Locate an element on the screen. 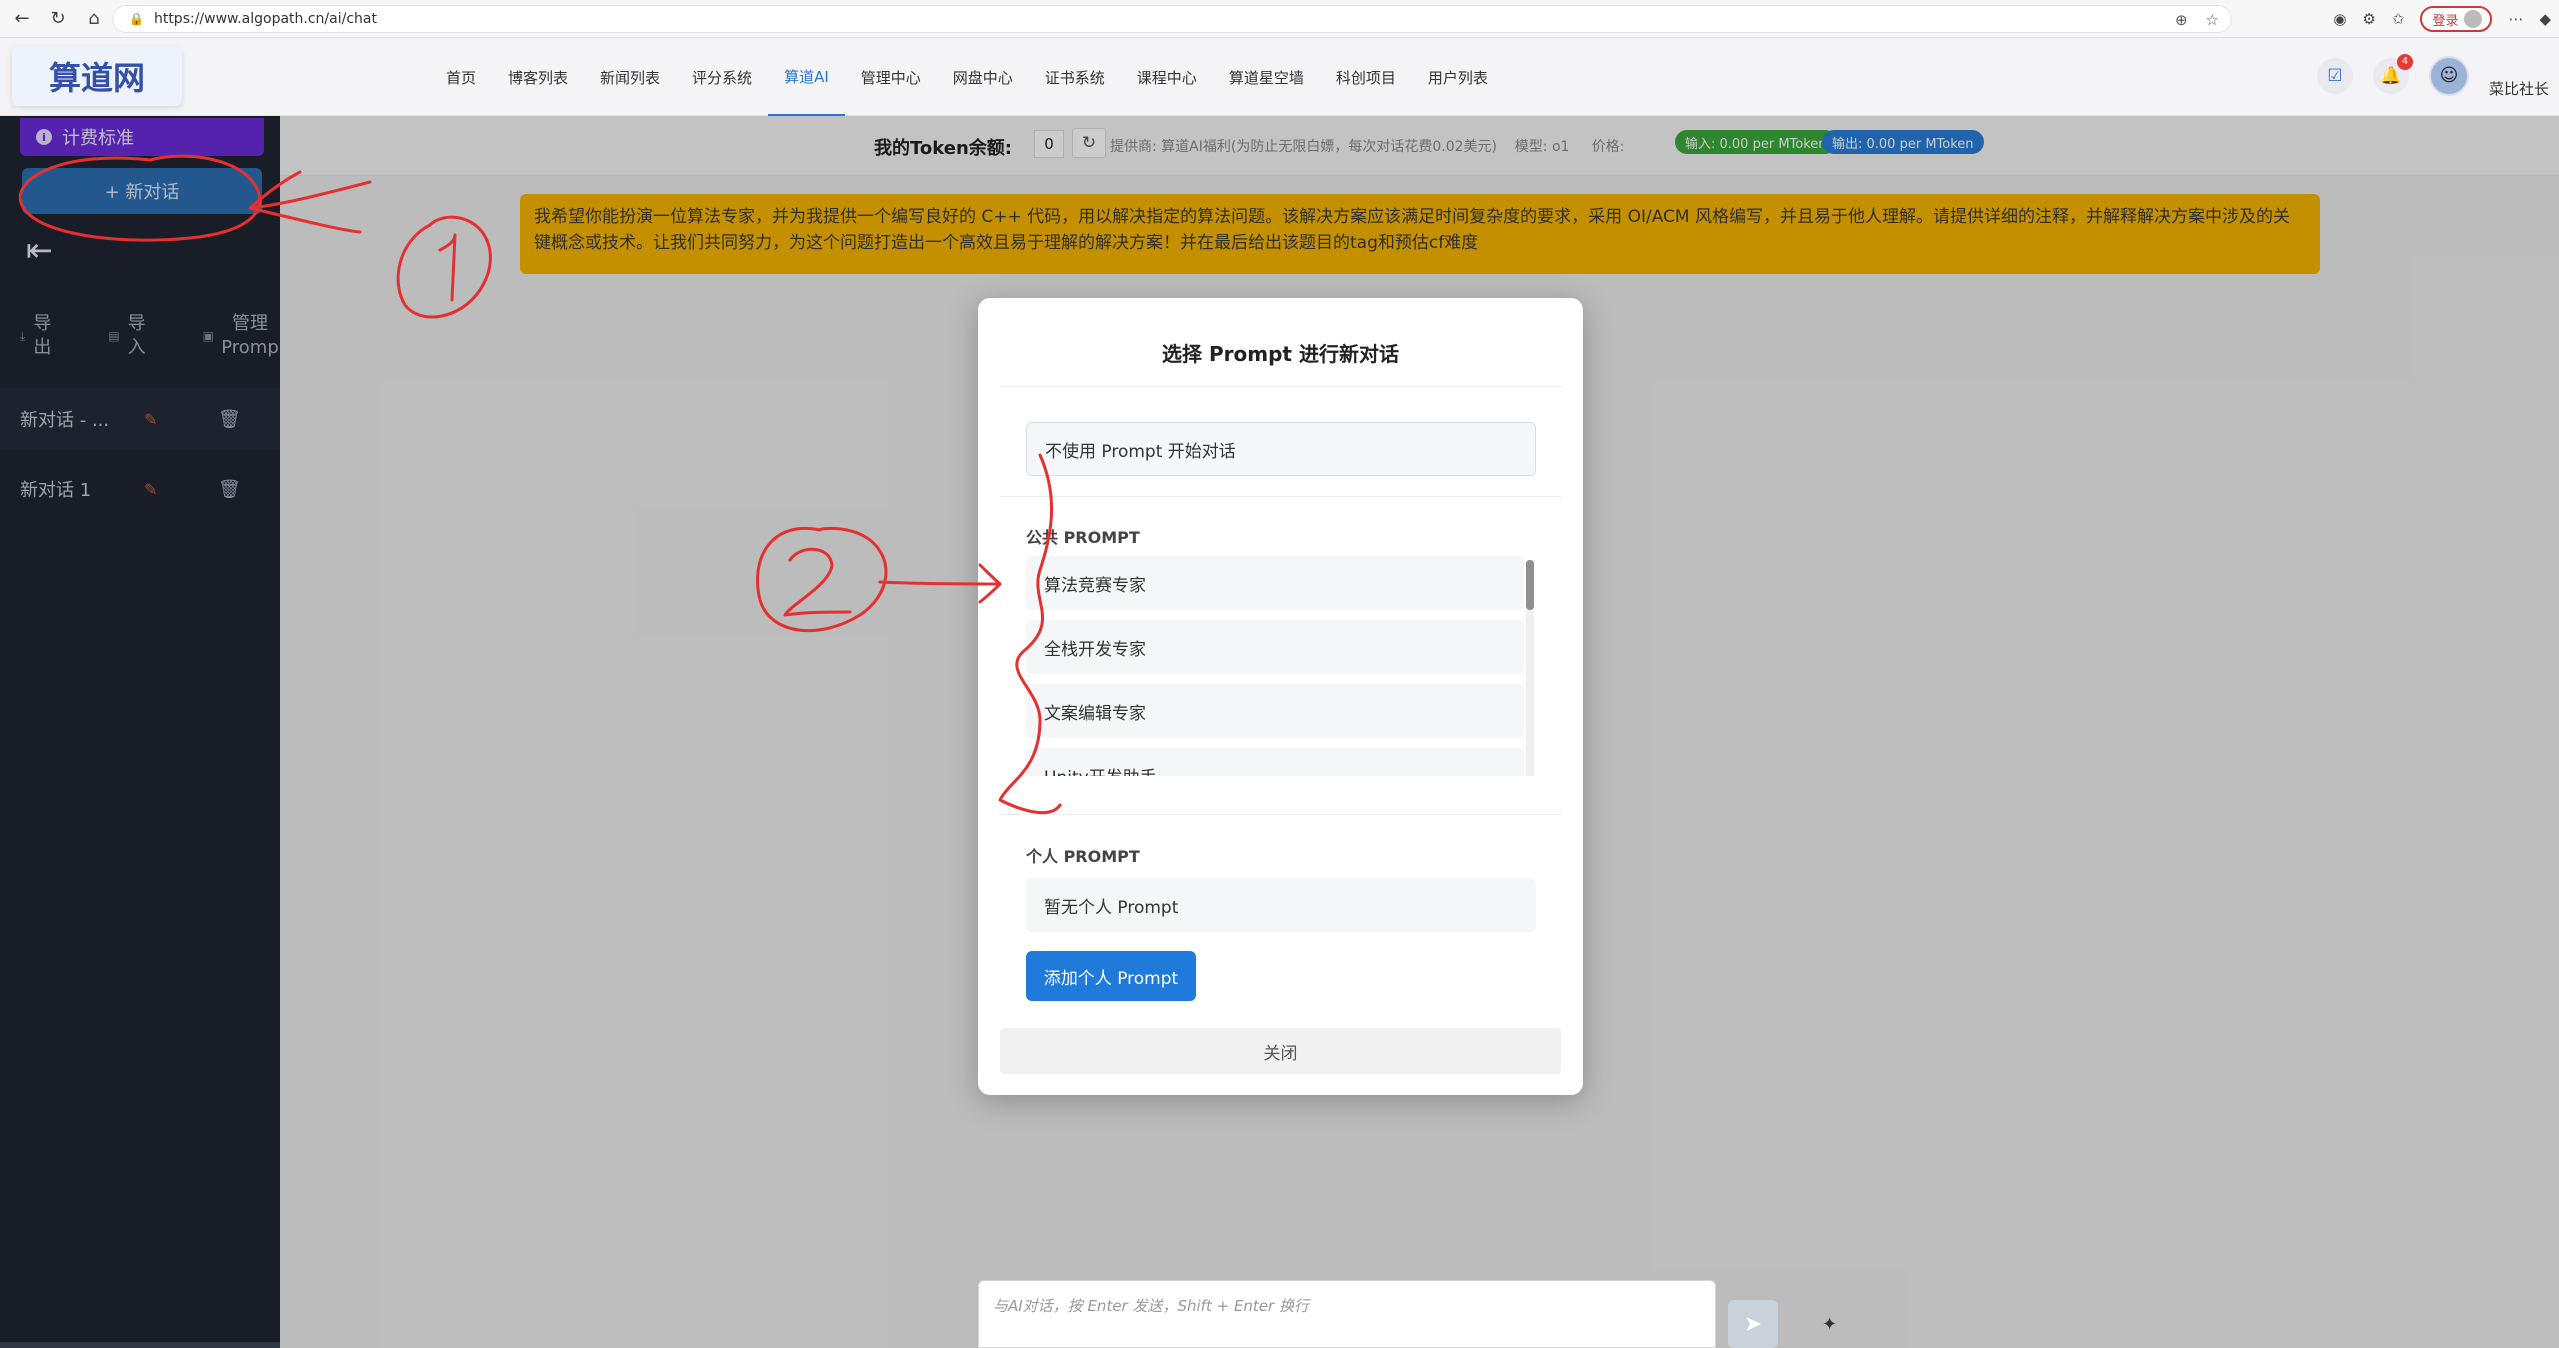 This screenshot has height=1348, width=2559. user-avatar: ☺ is located at coordinates (2448, 75).